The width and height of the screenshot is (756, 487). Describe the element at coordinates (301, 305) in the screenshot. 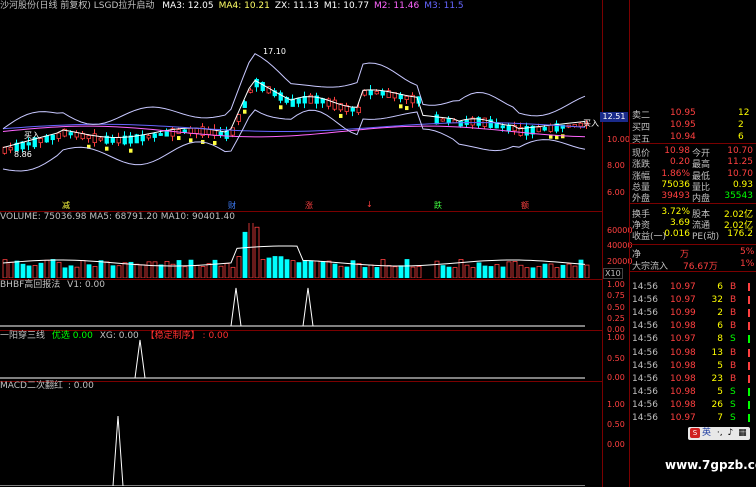

I see `bhbf-chart` at that location.